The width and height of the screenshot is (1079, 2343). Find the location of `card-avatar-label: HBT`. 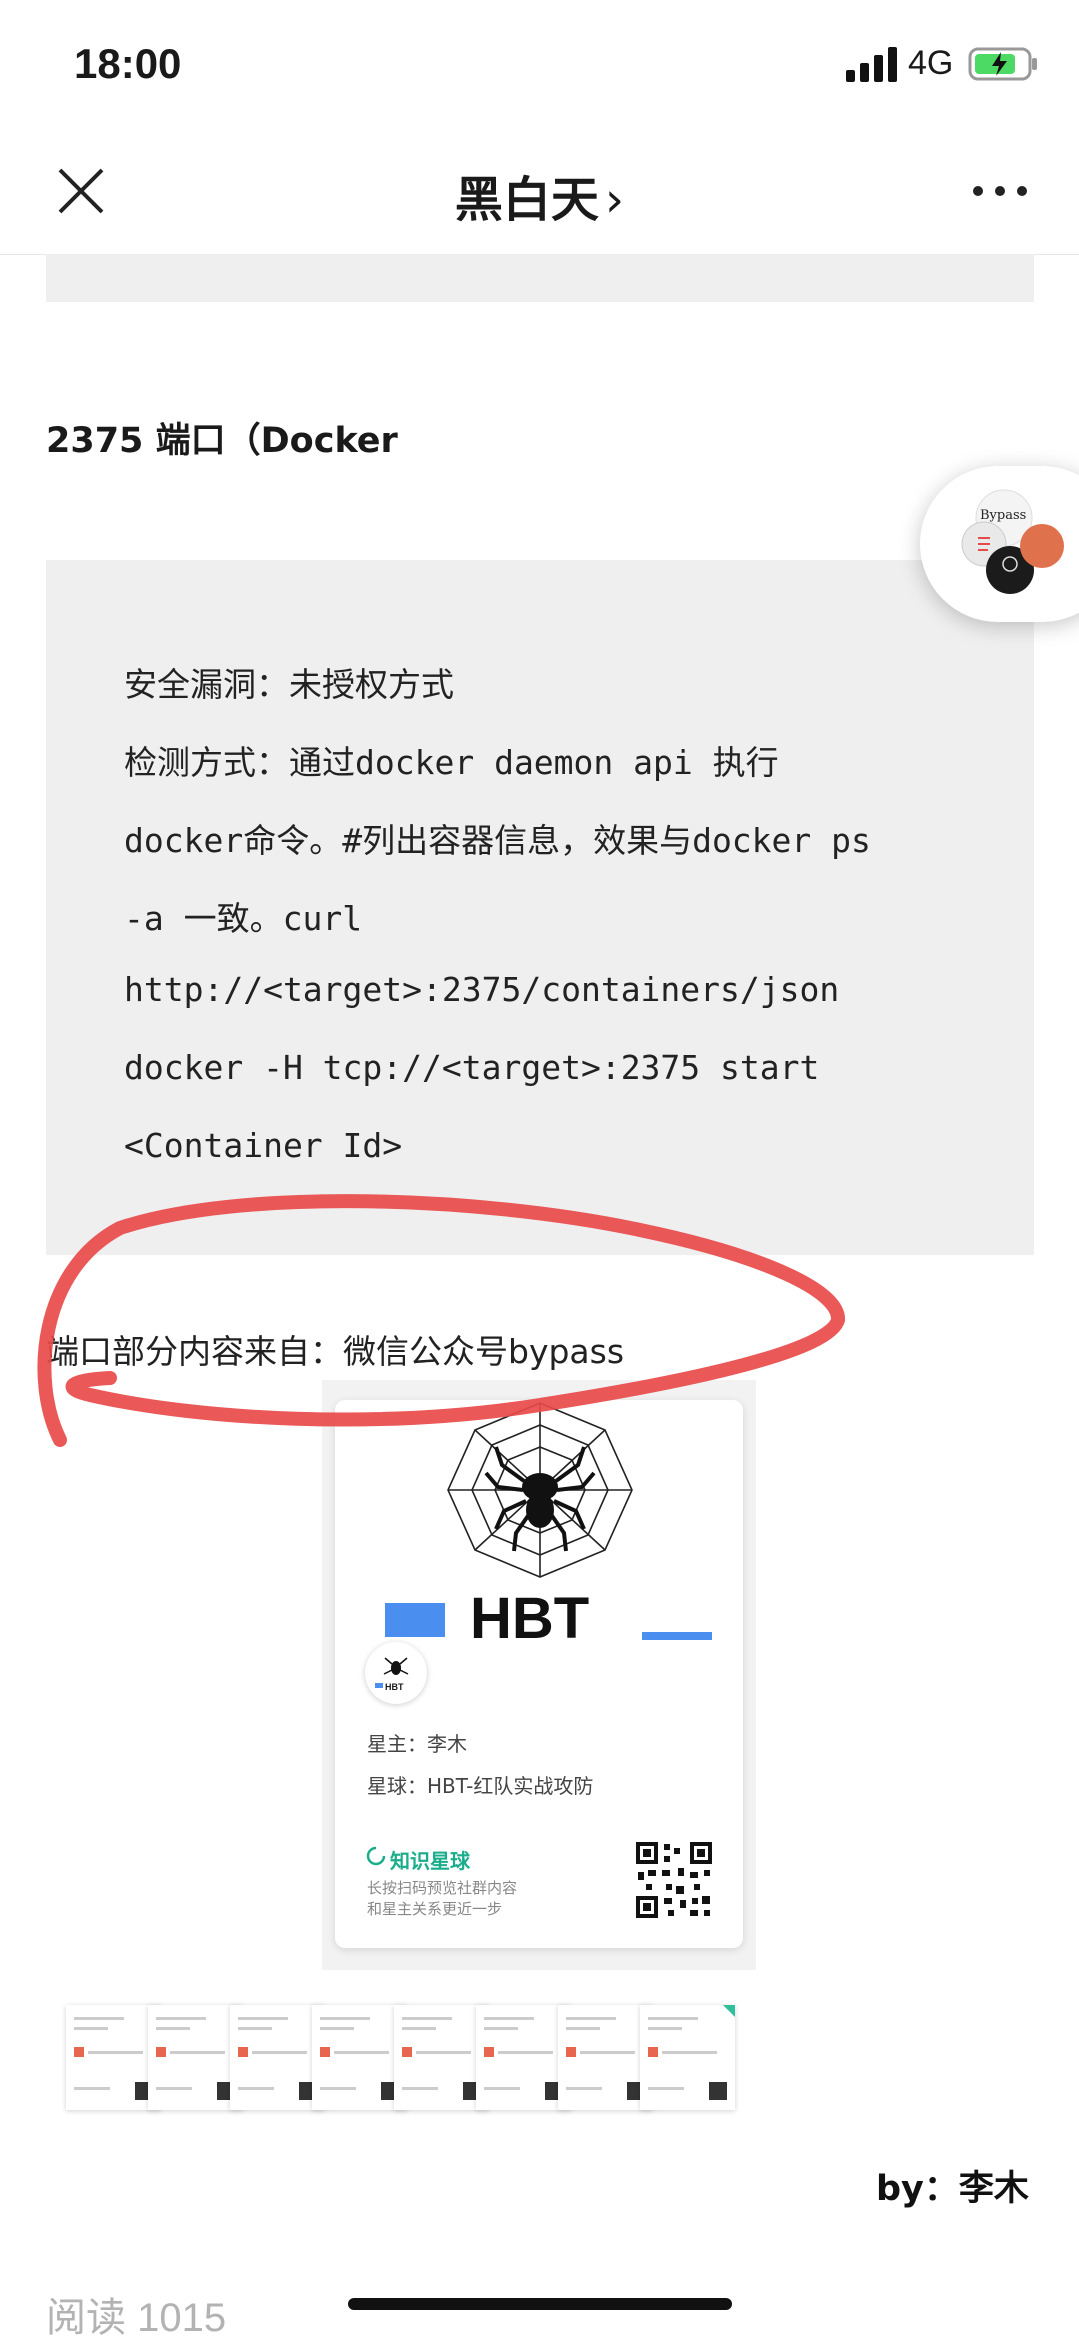

card-avatar-label: HBT is located at coordinates (394, 1687).